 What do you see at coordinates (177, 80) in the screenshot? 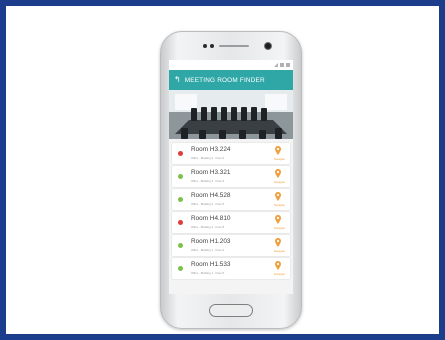
I see `back-arrow-icon: ↰` at bounding box center [177, 80].